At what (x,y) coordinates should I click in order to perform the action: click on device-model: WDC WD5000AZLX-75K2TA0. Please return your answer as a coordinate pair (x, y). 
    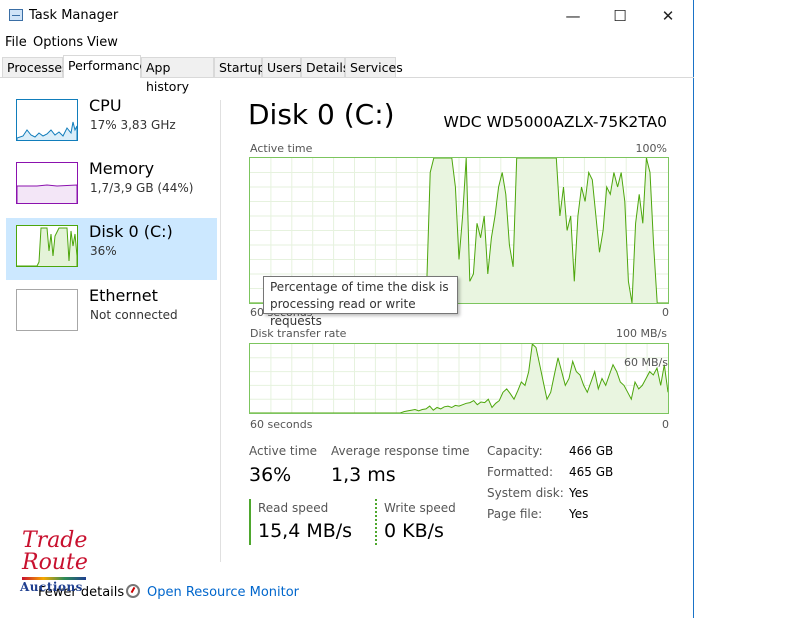
    Looking at the image, I should click on (555, 122).